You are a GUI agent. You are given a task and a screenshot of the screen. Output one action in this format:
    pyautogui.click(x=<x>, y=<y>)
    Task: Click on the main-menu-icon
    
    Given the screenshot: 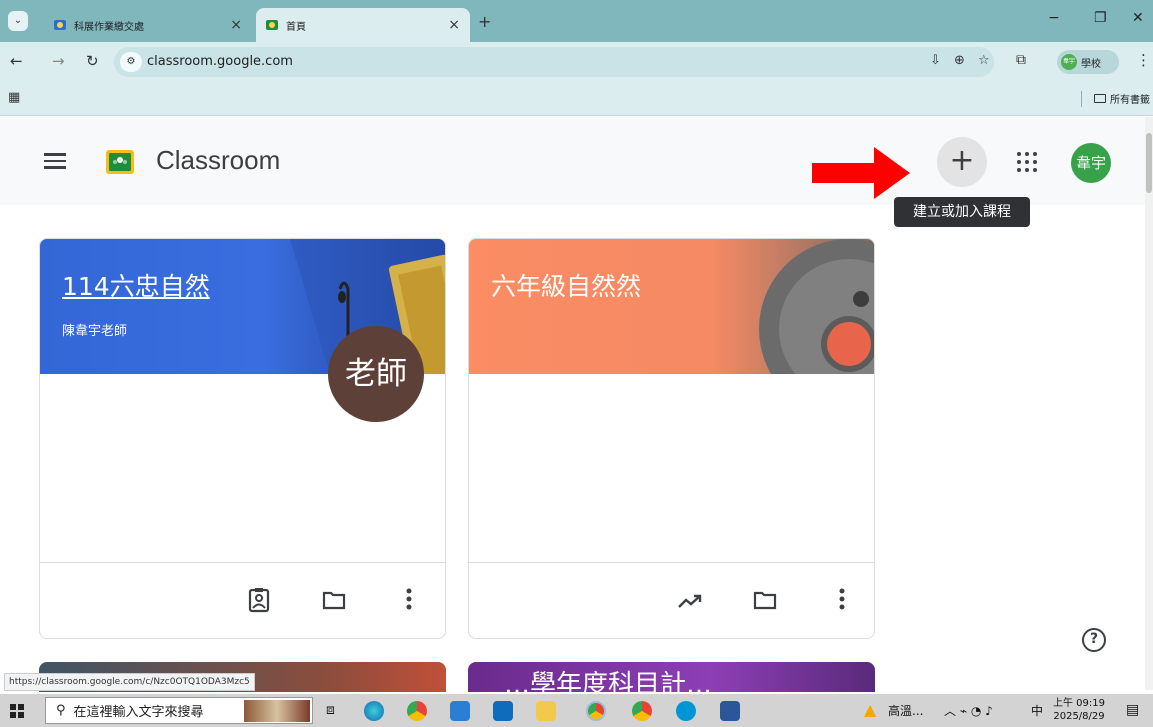 What is the action you would take?
    pyautogui.click(x=55, y=161)
    